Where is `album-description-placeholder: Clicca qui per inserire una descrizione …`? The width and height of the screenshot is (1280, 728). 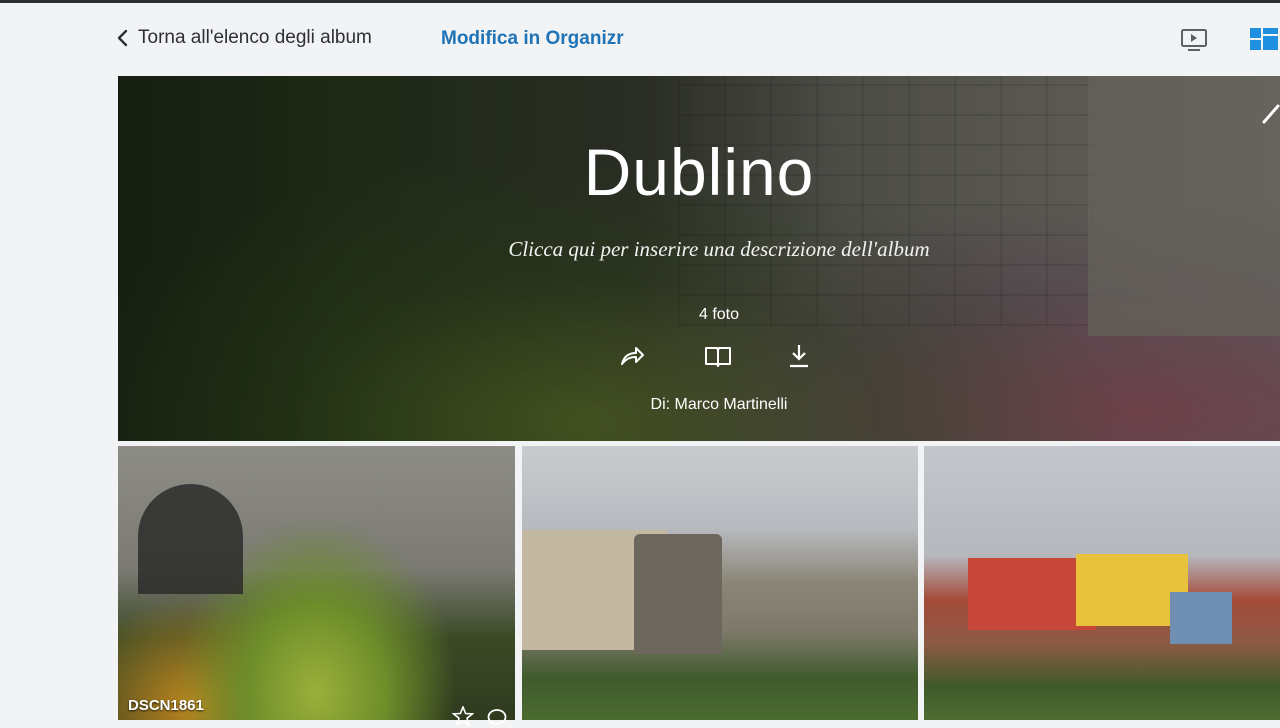 album-description-placeholder: Clicca qui per inserire una descrizione … is located at coordinates (699, 249).